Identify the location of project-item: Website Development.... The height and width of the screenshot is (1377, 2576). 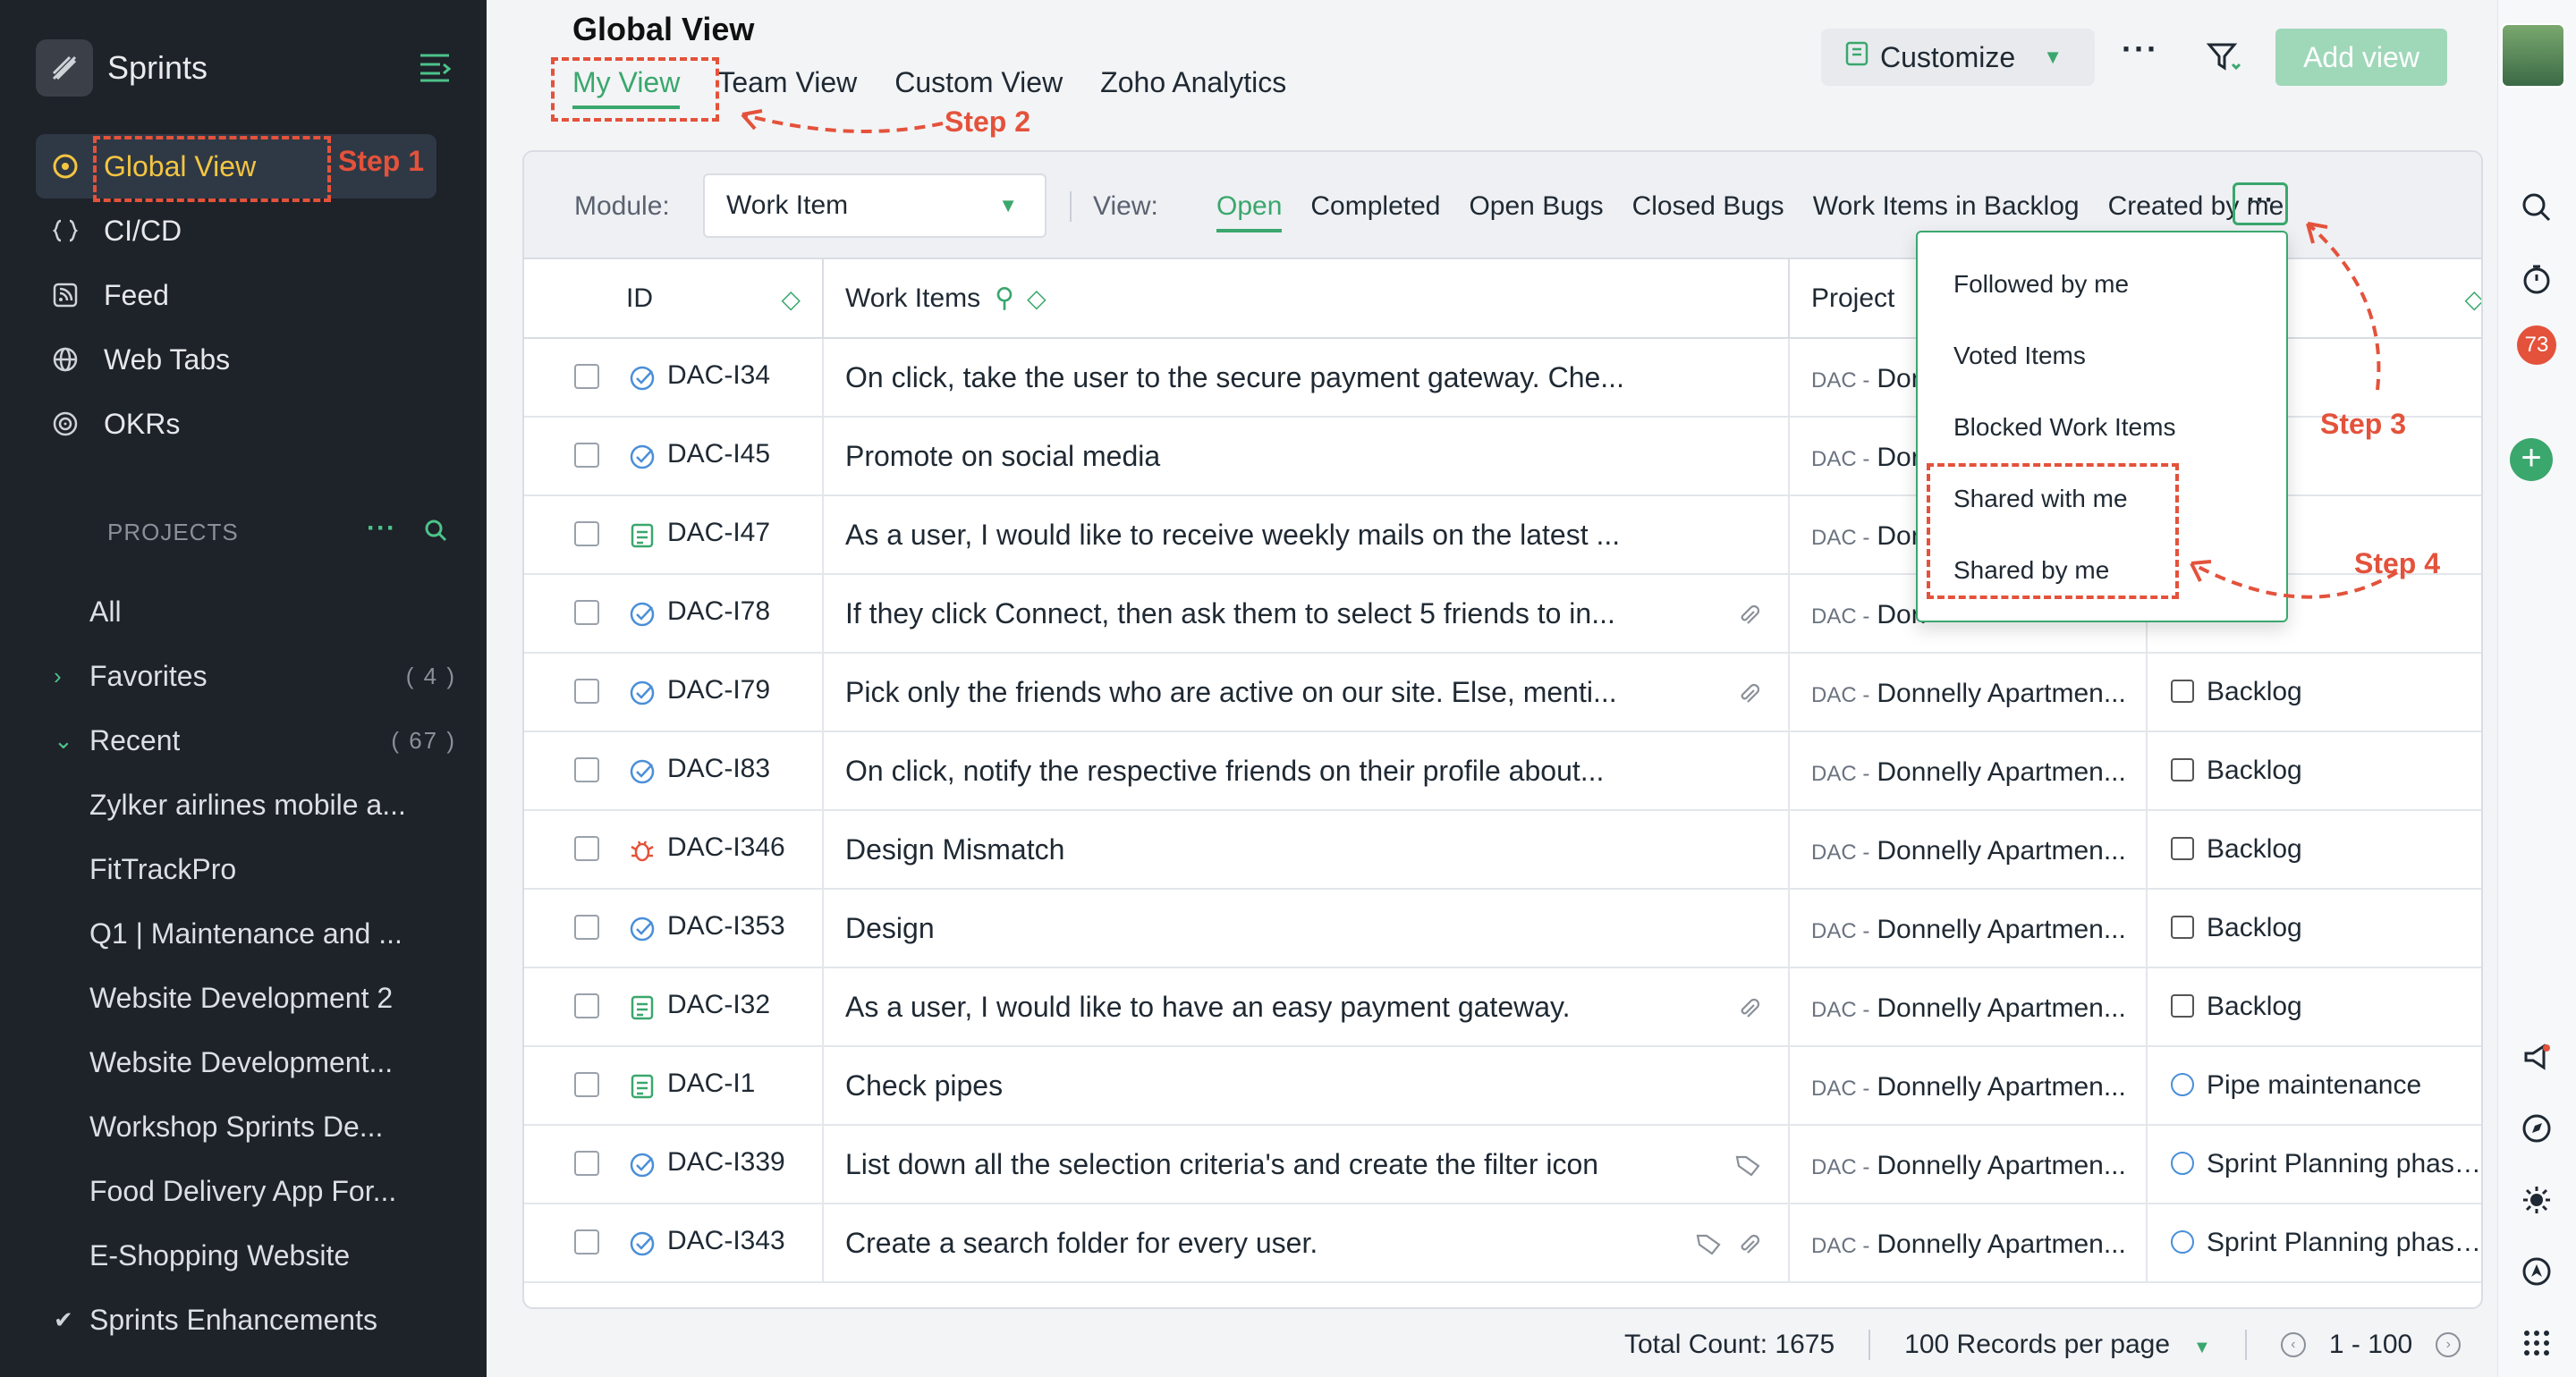
(246, 1062).